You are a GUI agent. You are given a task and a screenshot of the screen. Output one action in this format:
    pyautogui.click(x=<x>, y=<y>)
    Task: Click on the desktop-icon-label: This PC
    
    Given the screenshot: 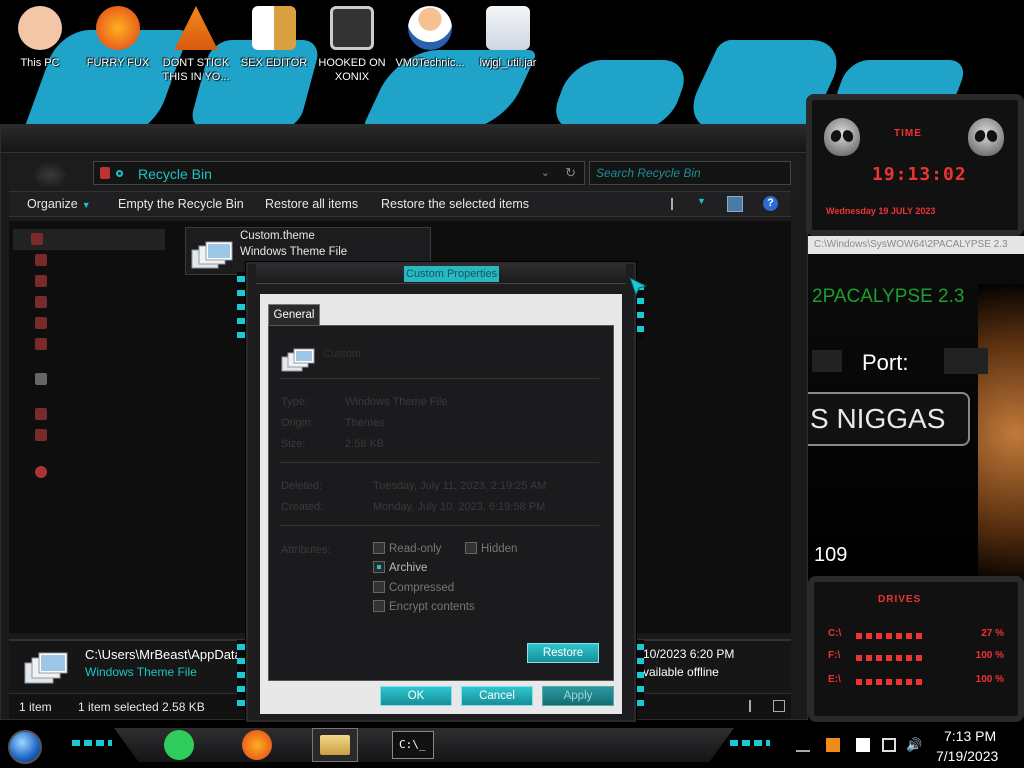 What is the action you would take?
    pyautogui.click(x=40, y=63)
    